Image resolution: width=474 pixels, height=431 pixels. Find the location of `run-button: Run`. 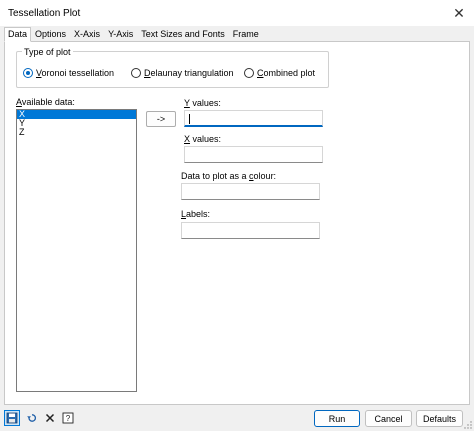

run-button: Run is located at coordinates (337, 418).